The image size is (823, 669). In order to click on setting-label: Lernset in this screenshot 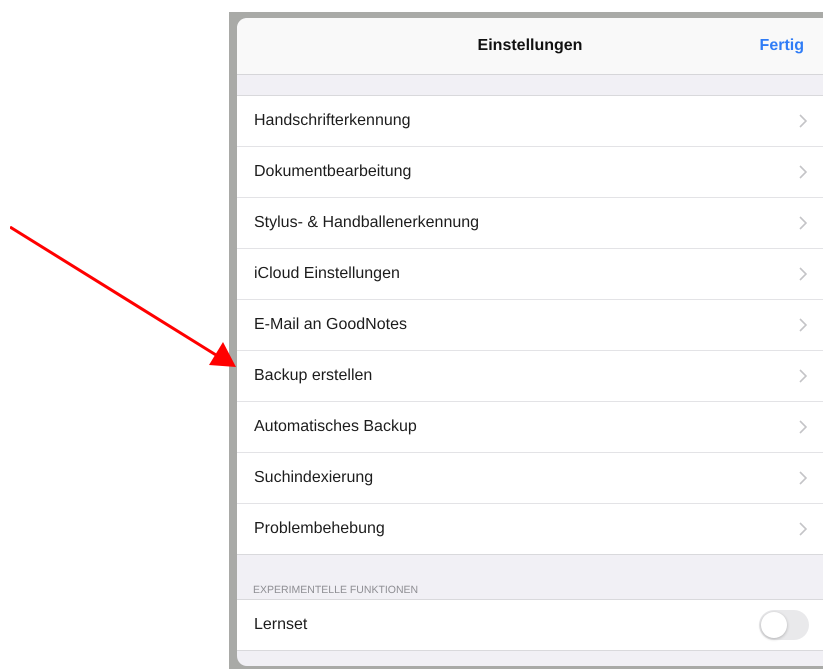, I will do `click(281, 625)`.